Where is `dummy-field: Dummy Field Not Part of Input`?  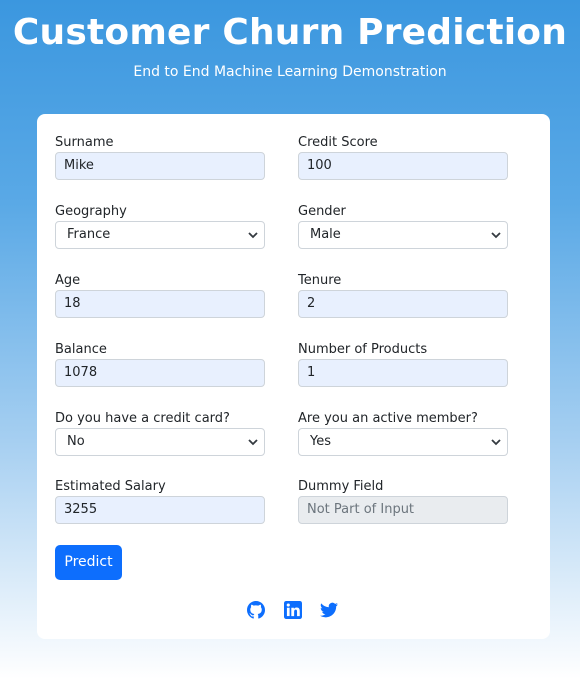
dummy-field: Dummy Field Not Part of Input is located at coordinates (403, 501).